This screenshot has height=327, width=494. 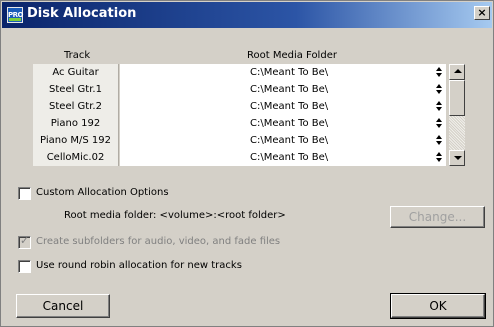 I want to click on table-row: CelloMic.02 C:\Meant To Be\, so click(x=239, y=157).